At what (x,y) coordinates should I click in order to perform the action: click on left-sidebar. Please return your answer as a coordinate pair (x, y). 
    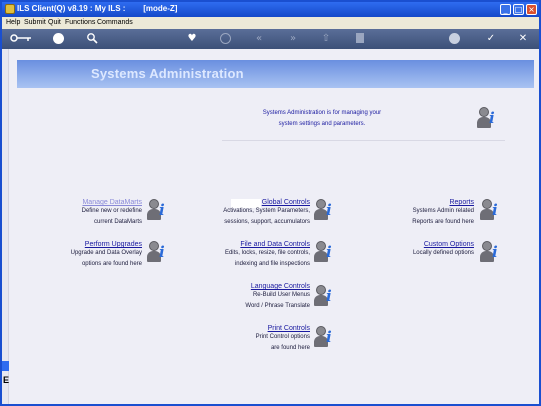
    Looking at the image, I should click on (5, 226).